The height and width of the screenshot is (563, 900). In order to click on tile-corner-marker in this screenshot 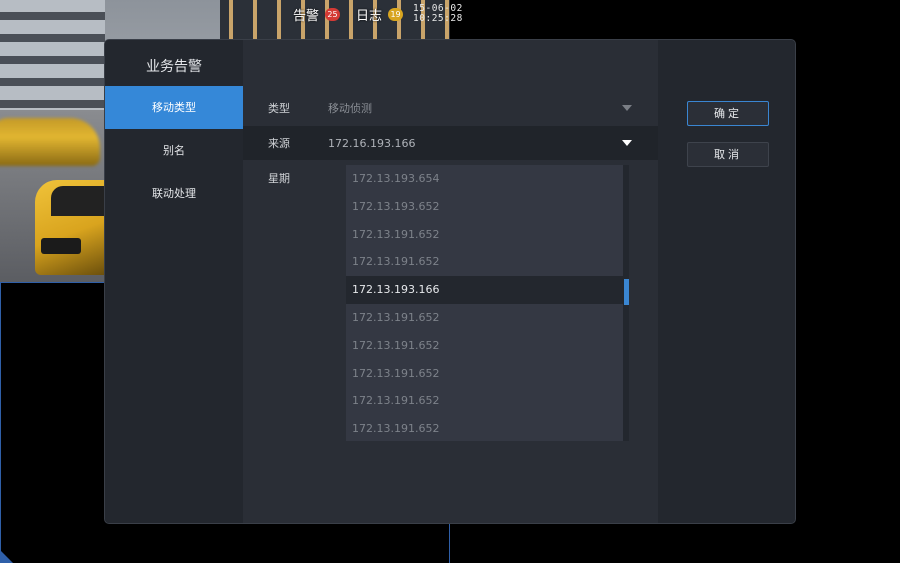, I will do `click(7, 557)`.